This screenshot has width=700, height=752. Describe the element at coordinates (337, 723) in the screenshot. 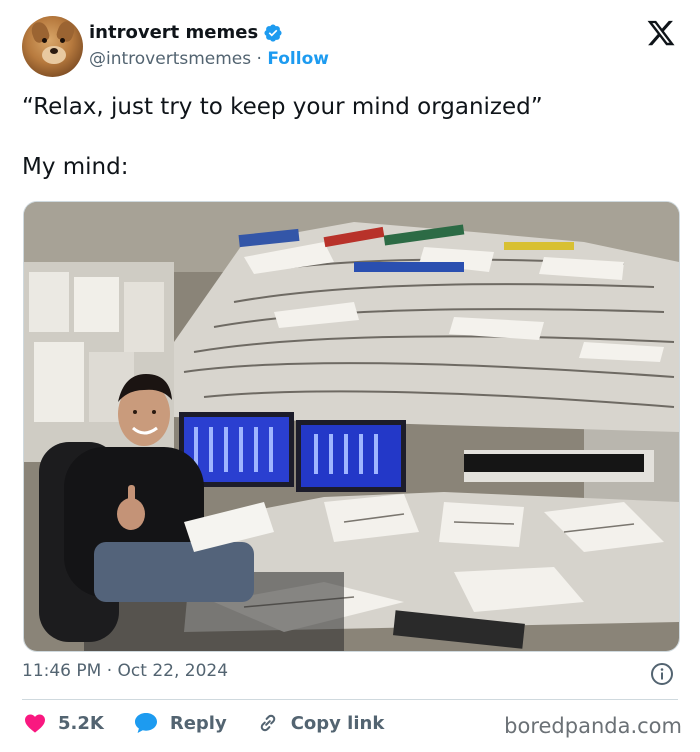

I see `copy-link-label: Copy link` at that location.